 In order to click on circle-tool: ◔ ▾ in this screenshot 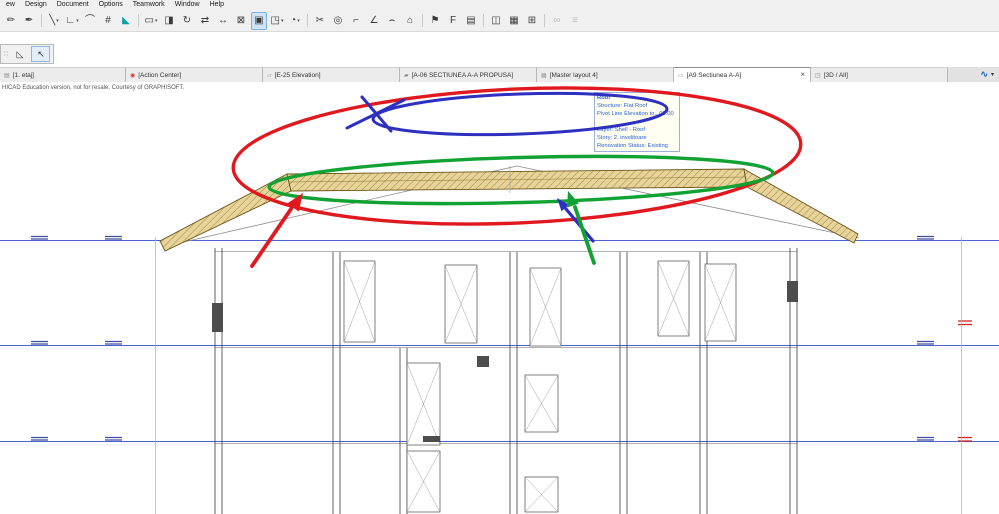, I will do `click(295, 21)`.